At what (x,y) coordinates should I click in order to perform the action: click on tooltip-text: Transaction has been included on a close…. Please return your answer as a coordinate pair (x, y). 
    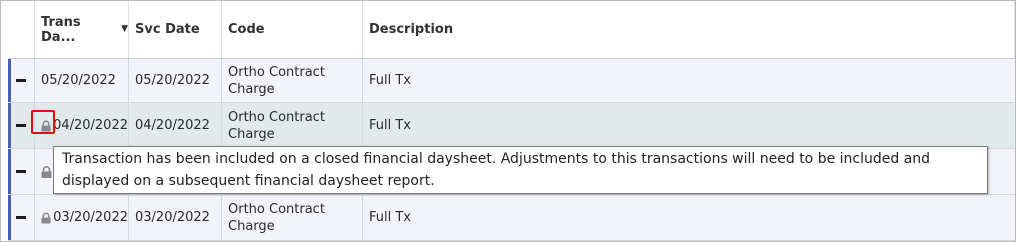
    Looking at the image, I should click on (496, 170).